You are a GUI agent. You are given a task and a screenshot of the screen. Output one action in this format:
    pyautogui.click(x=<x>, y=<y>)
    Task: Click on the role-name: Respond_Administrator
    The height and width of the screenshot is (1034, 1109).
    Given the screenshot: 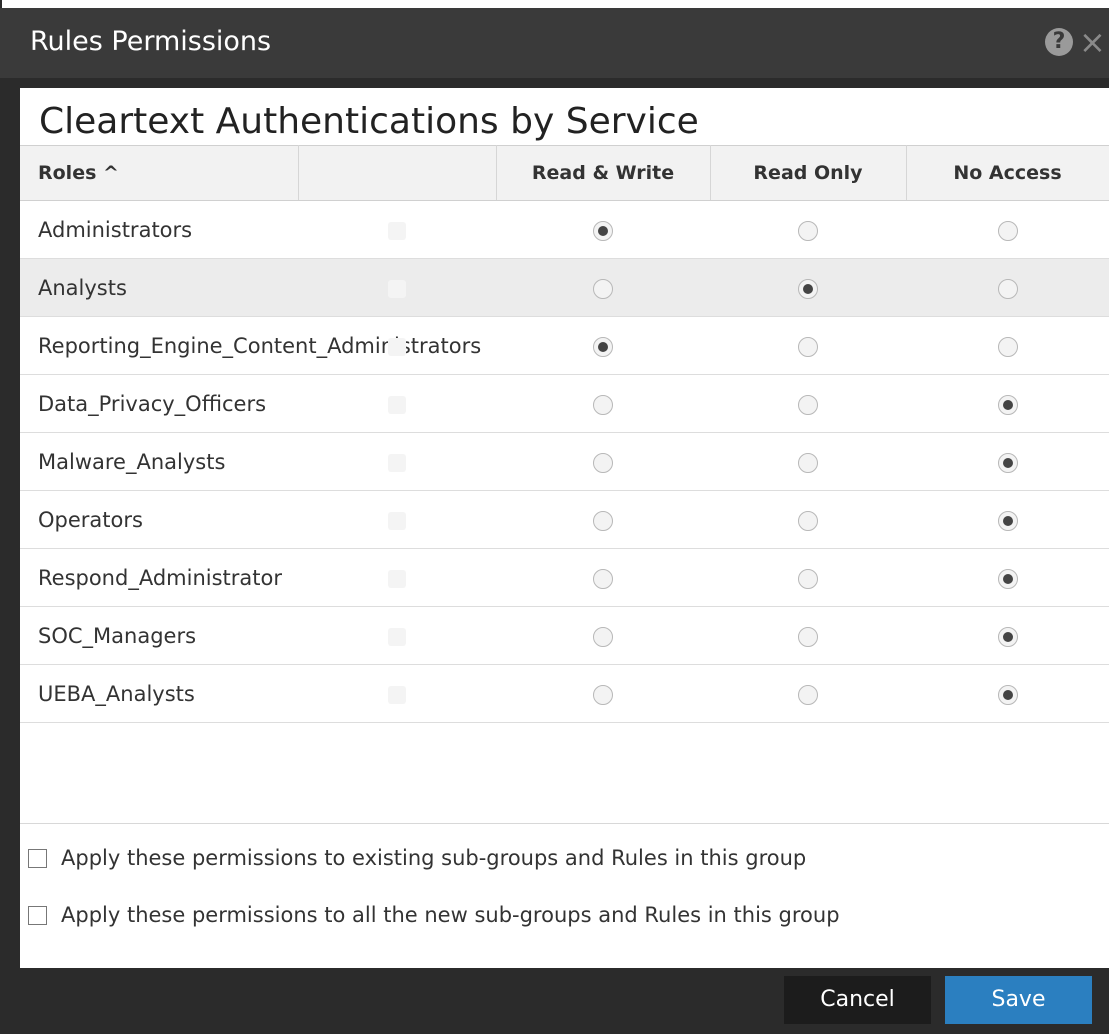 What is the action you would take?
    pyautogui.click(x=159, y=577)
    